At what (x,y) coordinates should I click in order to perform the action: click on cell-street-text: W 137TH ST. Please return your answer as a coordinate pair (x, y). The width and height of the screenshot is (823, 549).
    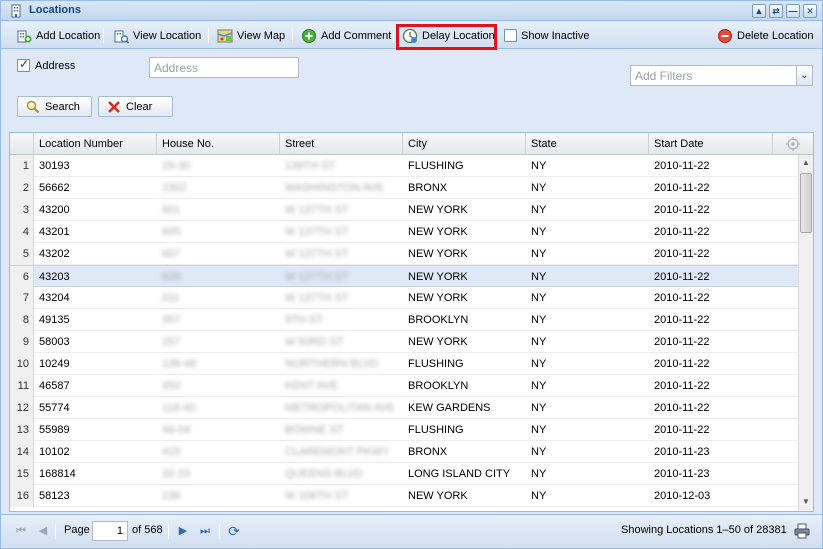
    Looking at the image, I should click on (317, 254).